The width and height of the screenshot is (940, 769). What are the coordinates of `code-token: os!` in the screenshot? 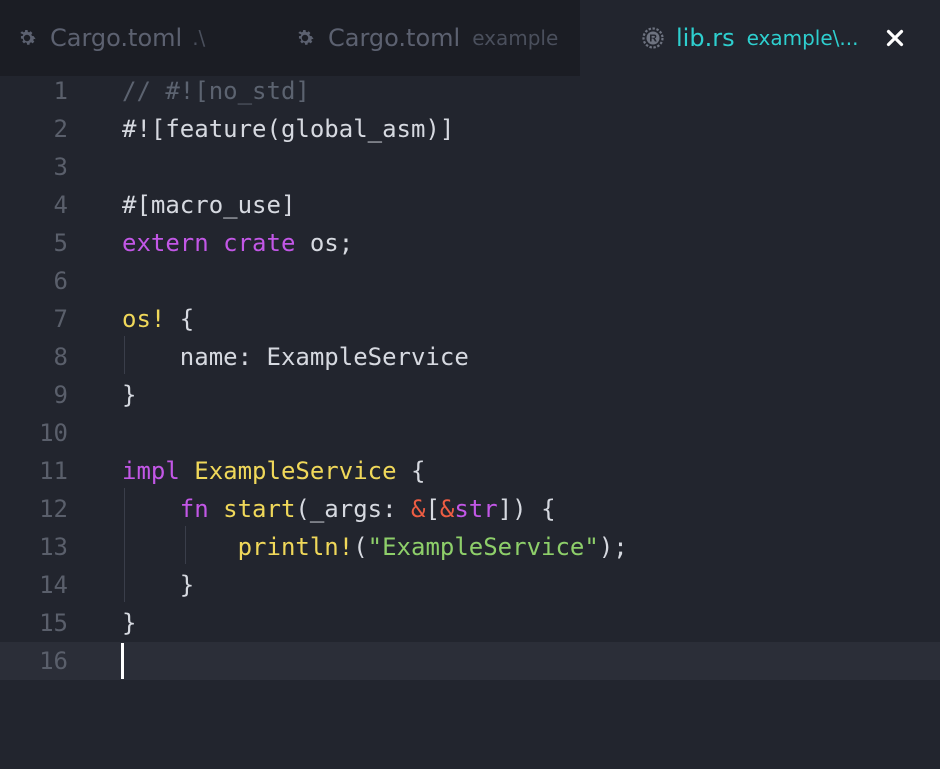 It's located at (144, 319).